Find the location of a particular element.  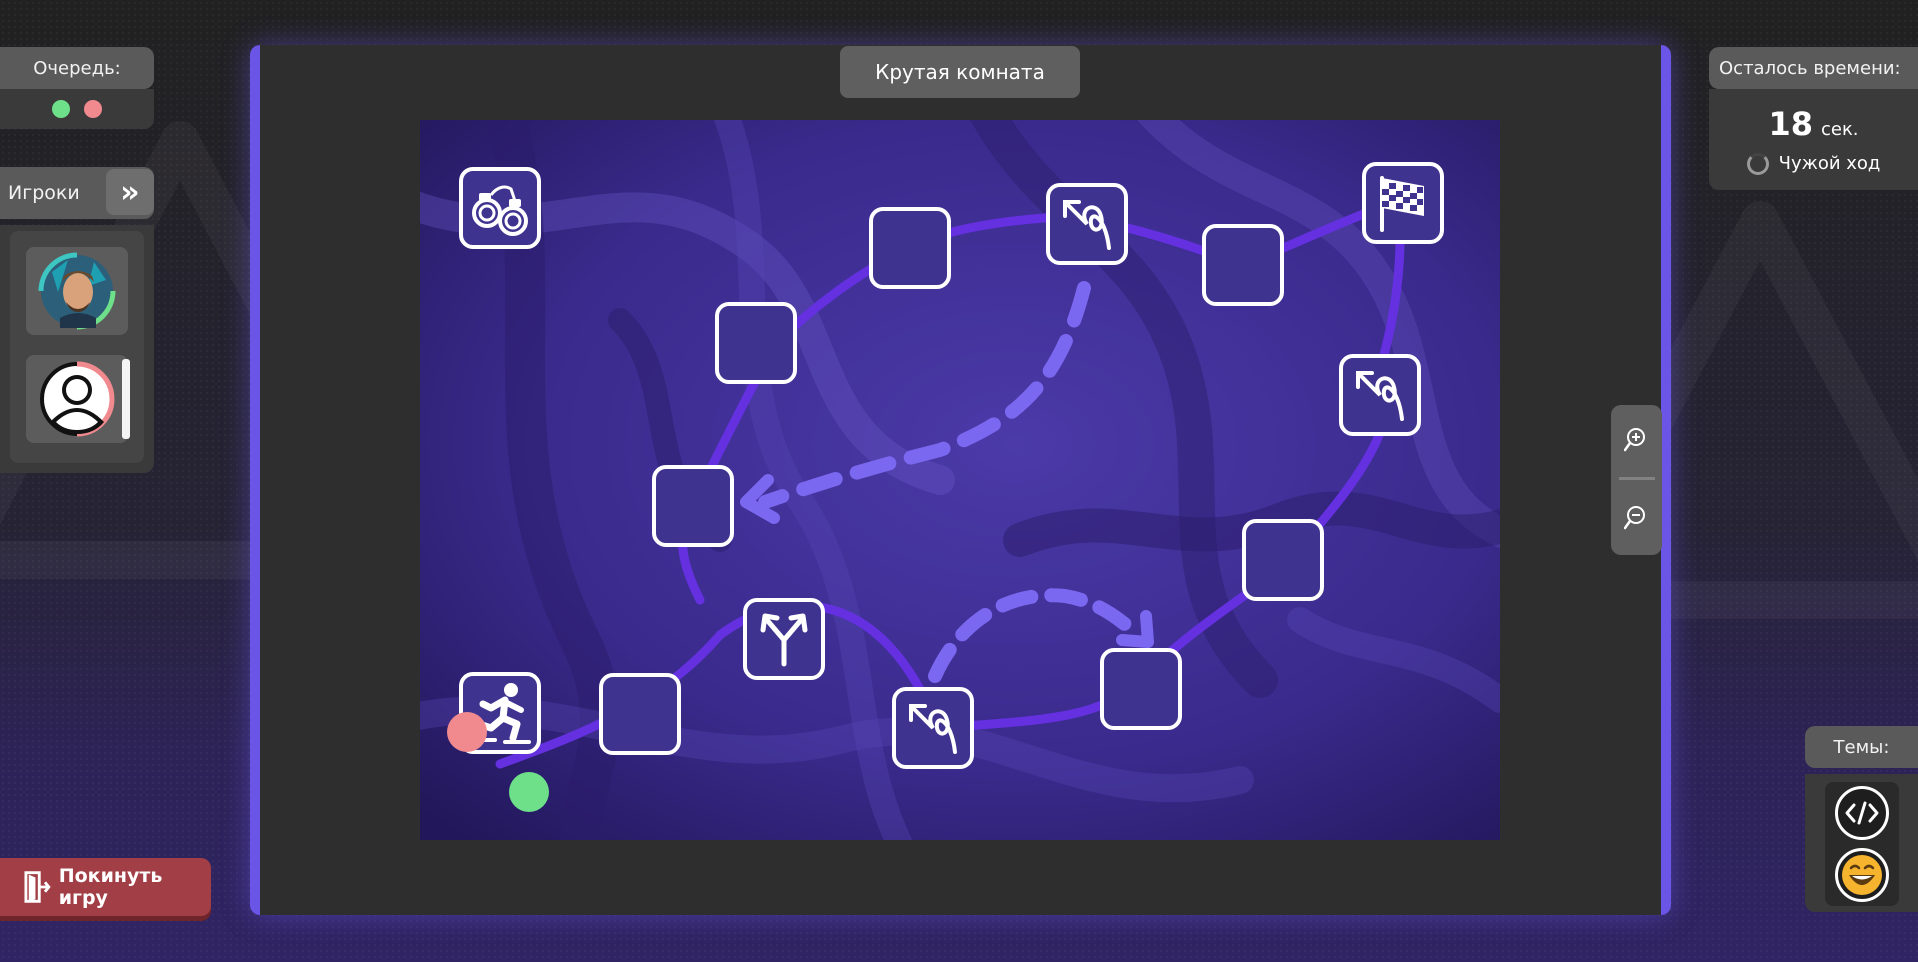

flag-icon is located at coordinates (1402, 204).